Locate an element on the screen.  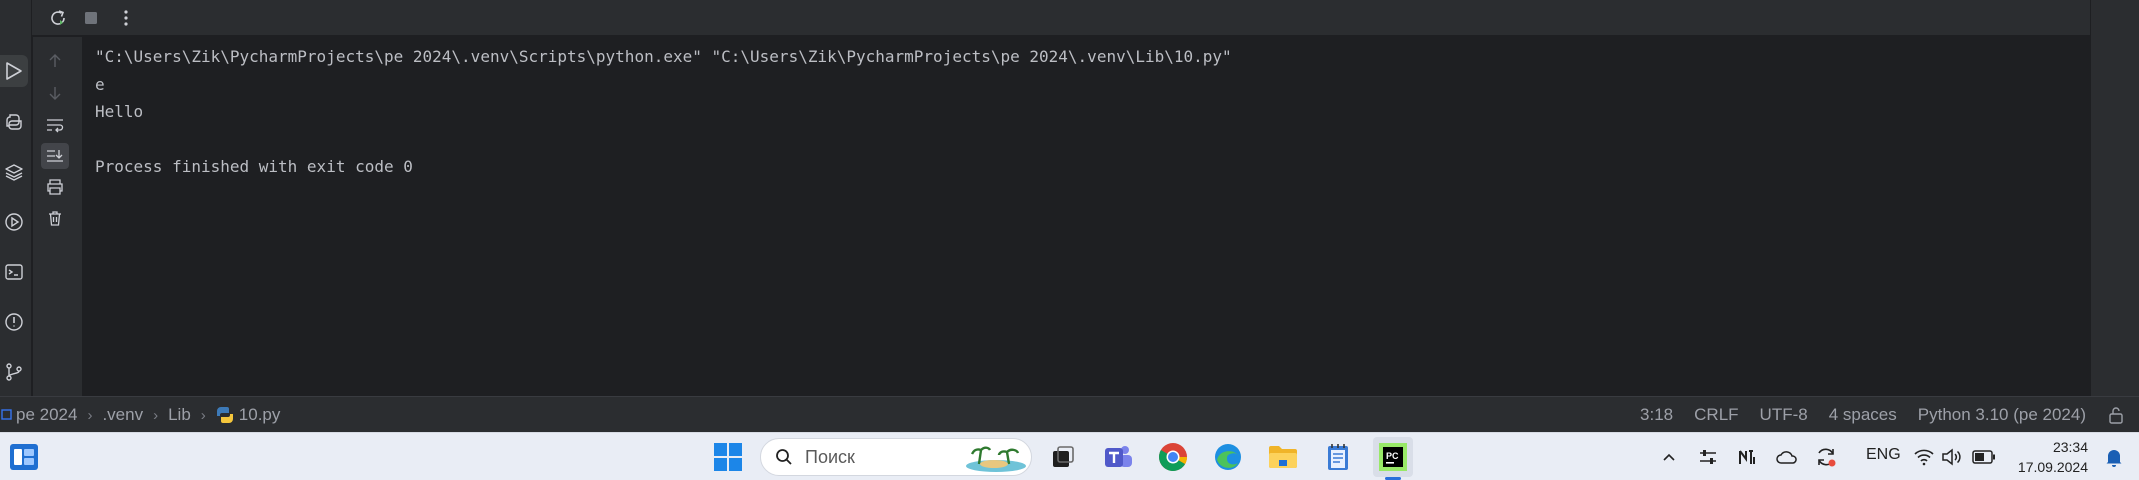
problems-tool-button is located at coordinates (14, 322).